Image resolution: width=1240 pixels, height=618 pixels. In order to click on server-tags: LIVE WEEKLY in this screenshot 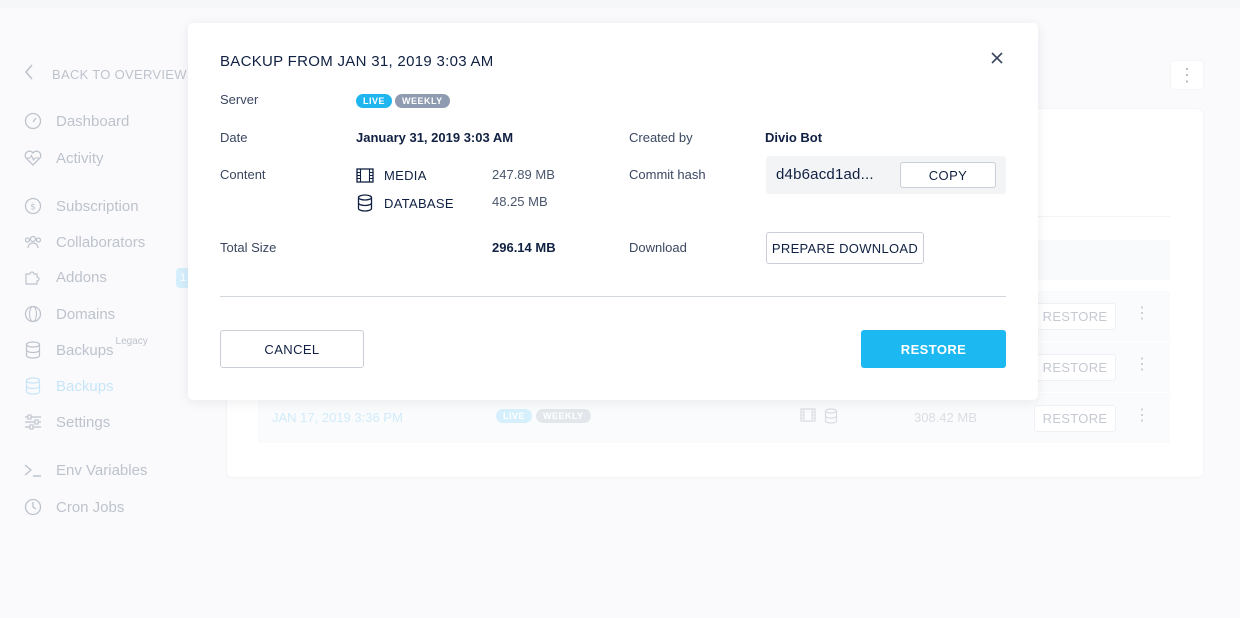, I will do `click(403, 101)`.